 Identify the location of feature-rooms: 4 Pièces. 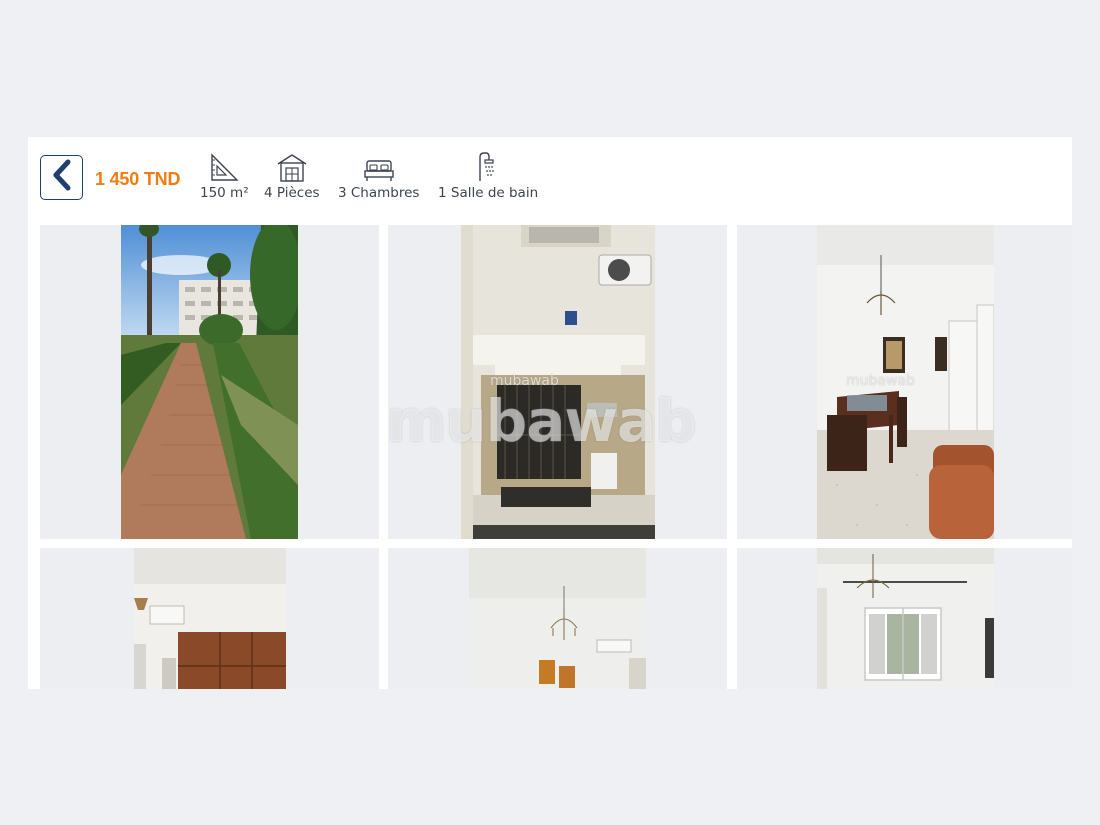
(292, 177).